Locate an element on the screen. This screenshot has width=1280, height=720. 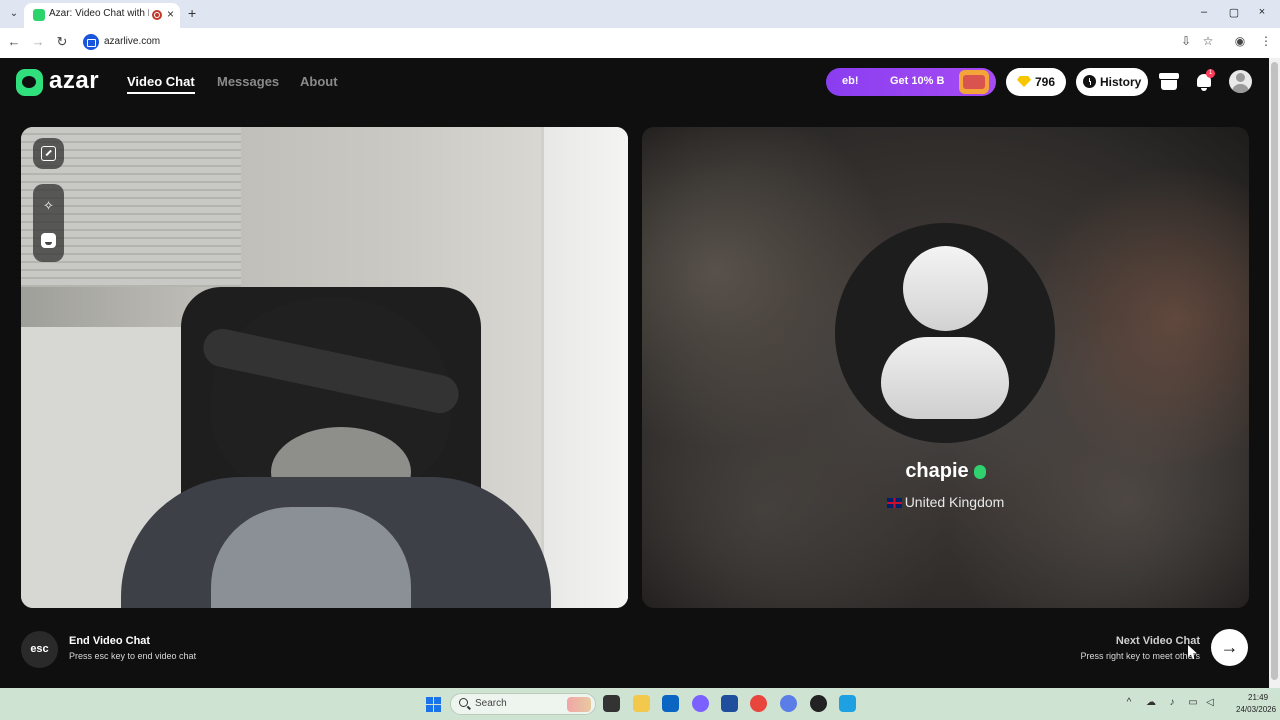
task-view-icon is located at coordinates (611, 703).